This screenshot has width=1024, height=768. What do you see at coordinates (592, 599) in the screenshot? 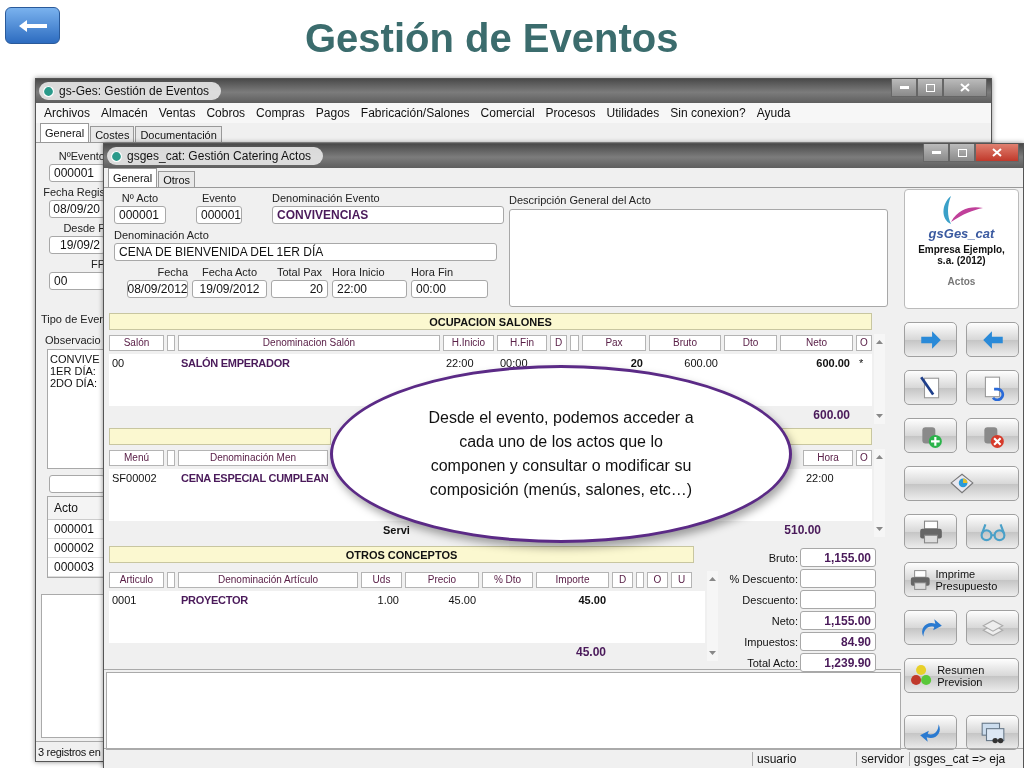
I see `table-cell-text: 45.00` at bounding box center [592, 599].